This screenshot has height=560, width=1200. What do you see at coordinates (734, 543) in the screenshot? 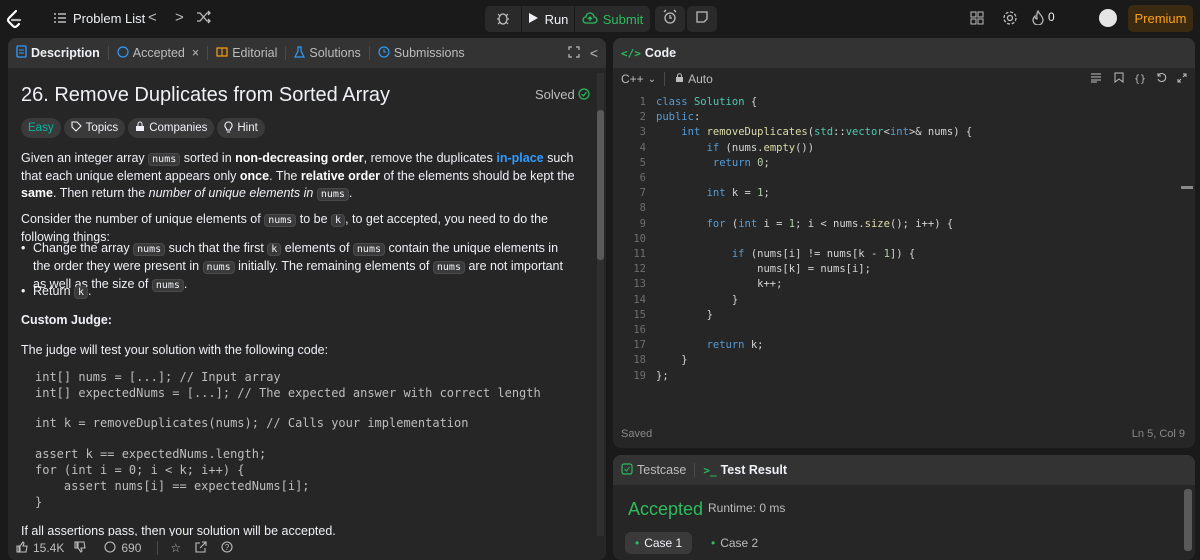
I see `case-2-tab: • Case 2` at bounding box center [734, 543].